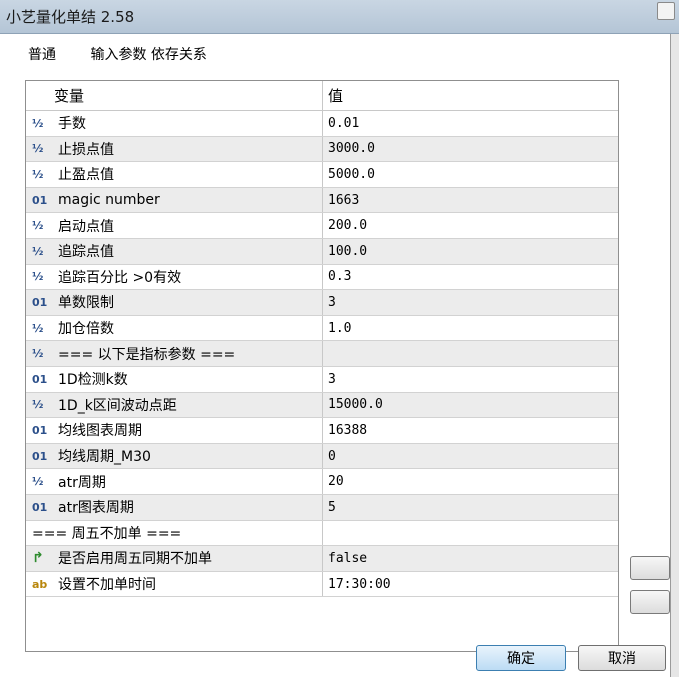 Image resolution: width=679 pixels, height=677 pixels. What do you see at coordinates (471, 225) in the screenshot?
I see `parameter-value: 200.0` at bounding box center [471, 225].